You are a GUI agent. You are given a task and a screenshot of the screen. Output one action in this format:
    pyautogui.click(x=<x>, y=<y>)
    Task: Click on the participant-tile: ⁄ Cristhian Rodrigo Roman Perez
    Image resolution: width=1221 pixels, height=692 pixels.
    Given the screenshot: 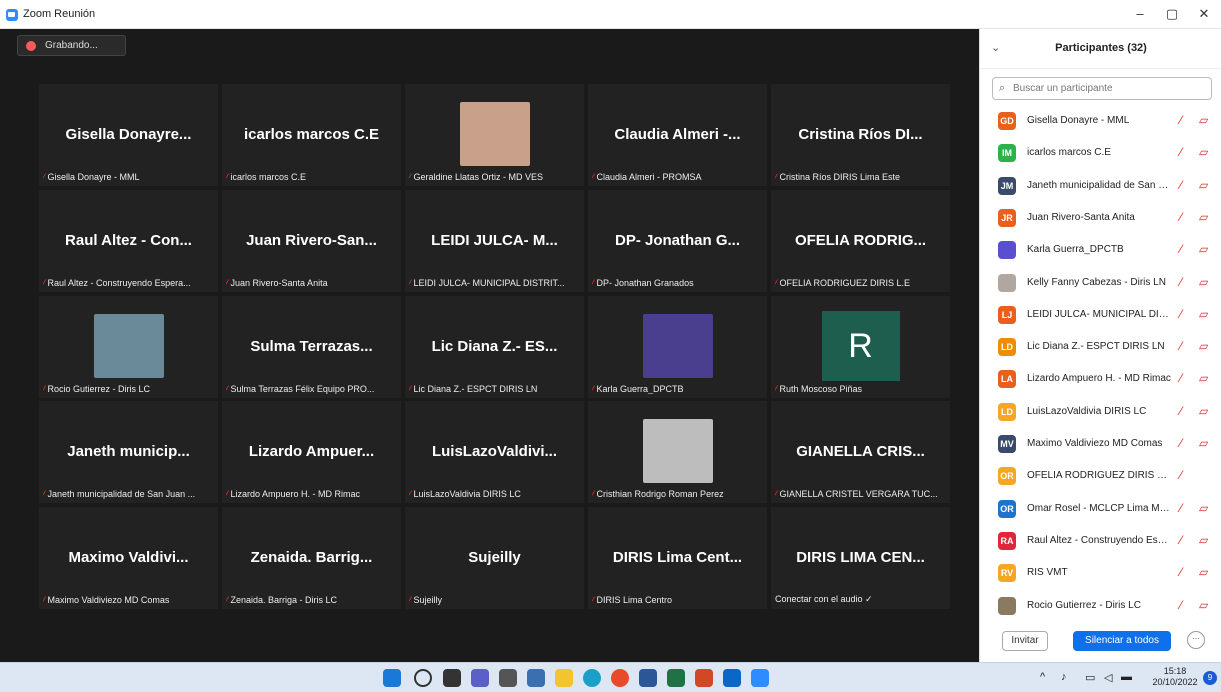 What is the action you would take?
    pyautogui.click(x=677, y=452)
    